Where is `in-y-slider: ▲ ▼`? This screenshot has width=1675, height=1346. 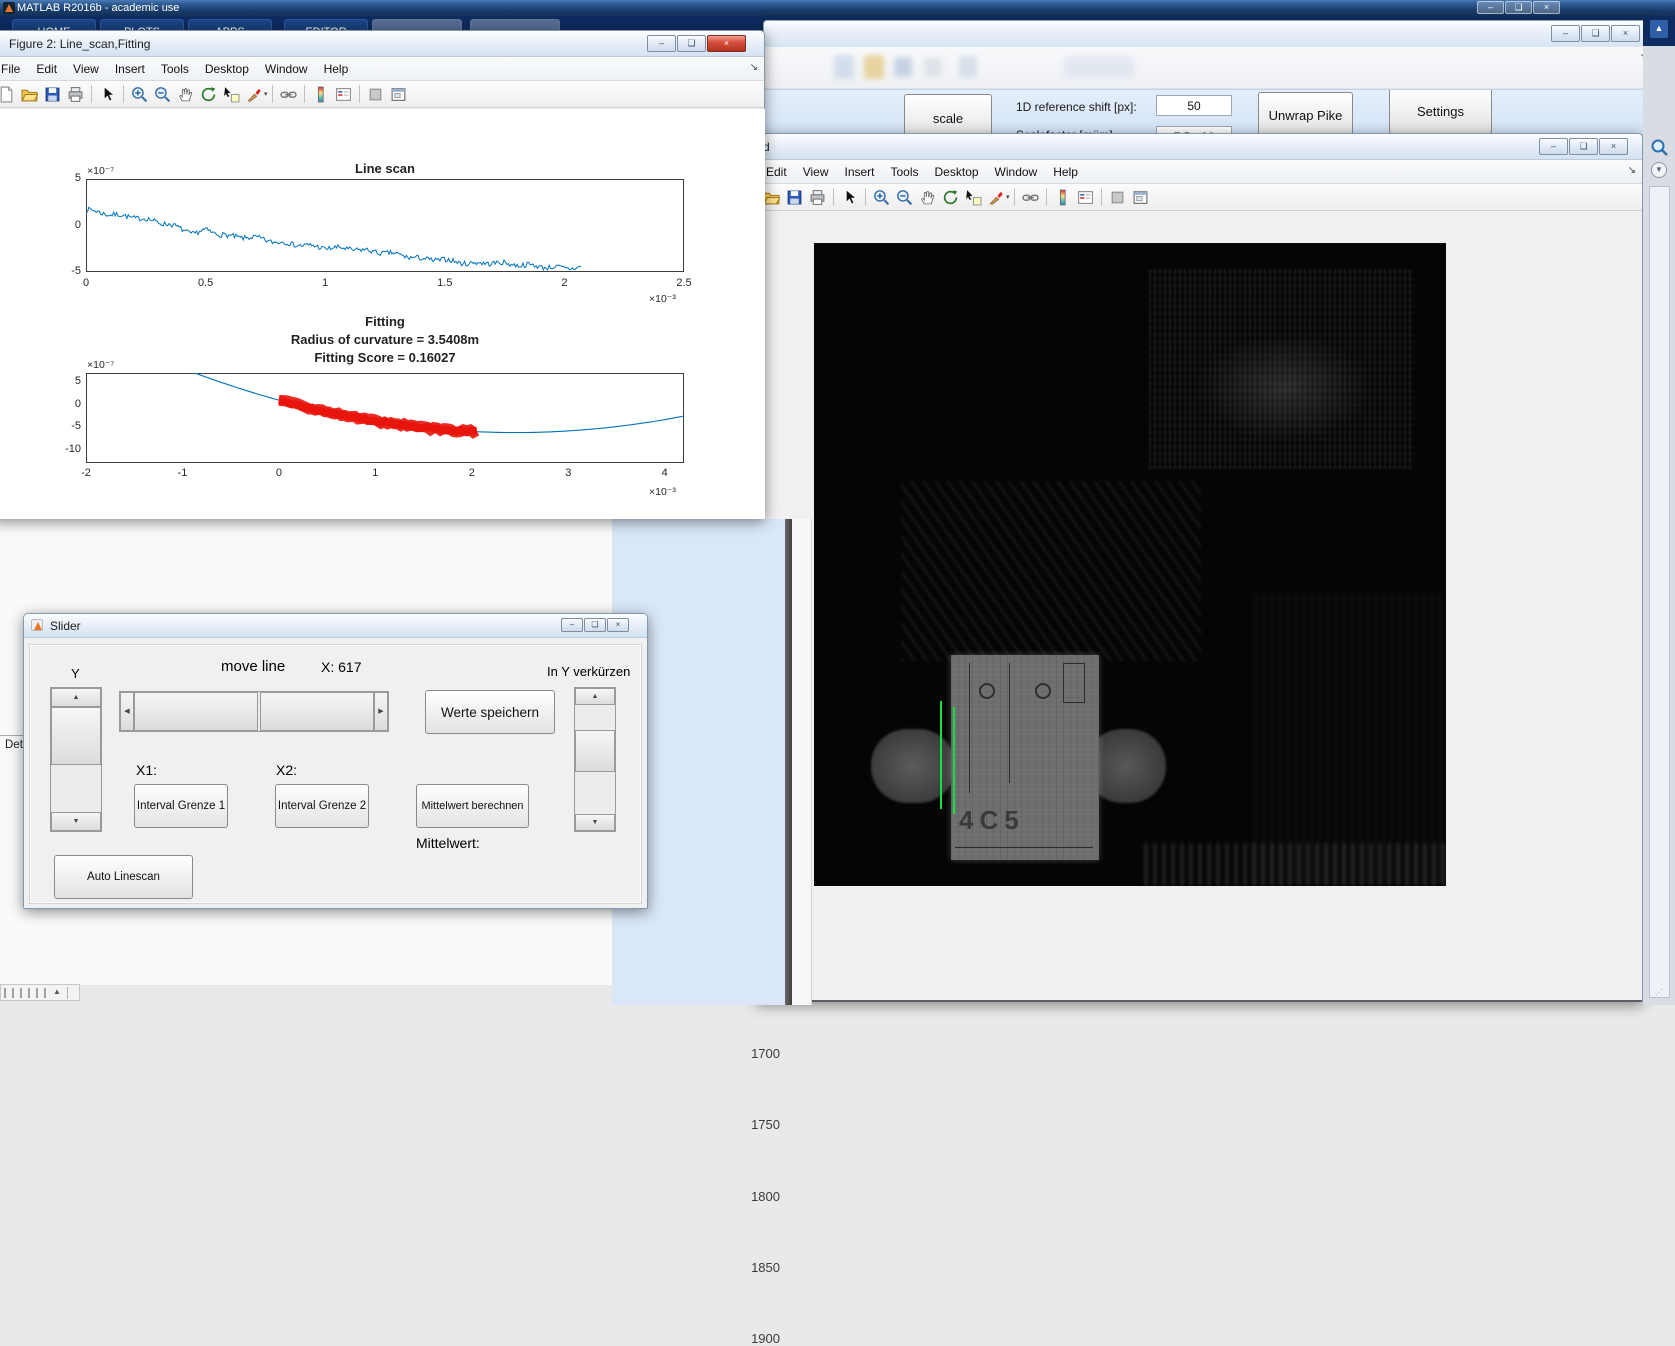
in-y-slider: ▲ ▼ is located at coordinates (595, 759).